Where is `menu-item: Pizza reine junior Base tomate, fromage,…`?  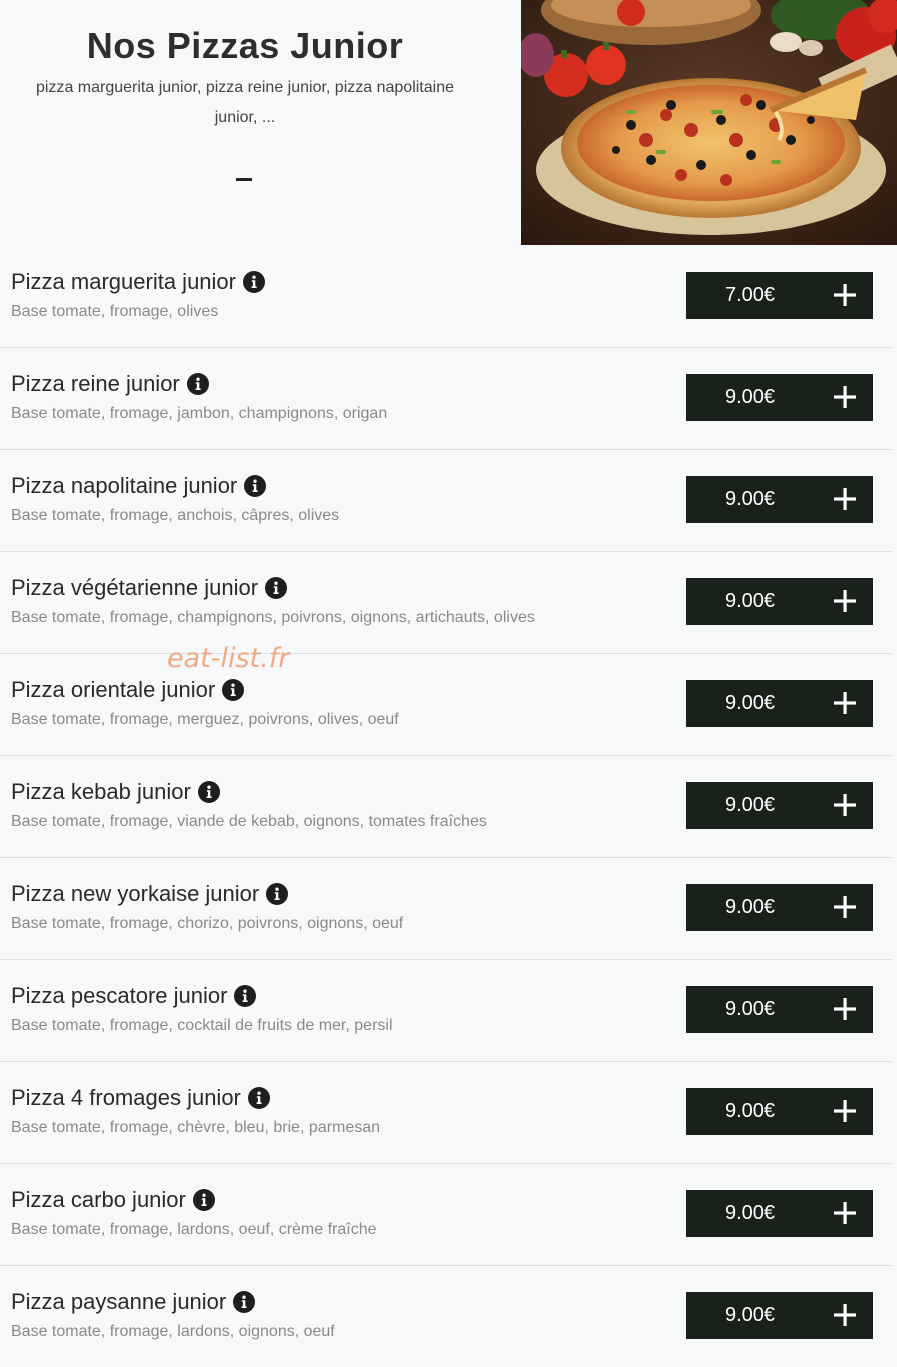 menu-item: Pizza reine junior Base tomate, fromage,… is located at coordinates (446, 399).